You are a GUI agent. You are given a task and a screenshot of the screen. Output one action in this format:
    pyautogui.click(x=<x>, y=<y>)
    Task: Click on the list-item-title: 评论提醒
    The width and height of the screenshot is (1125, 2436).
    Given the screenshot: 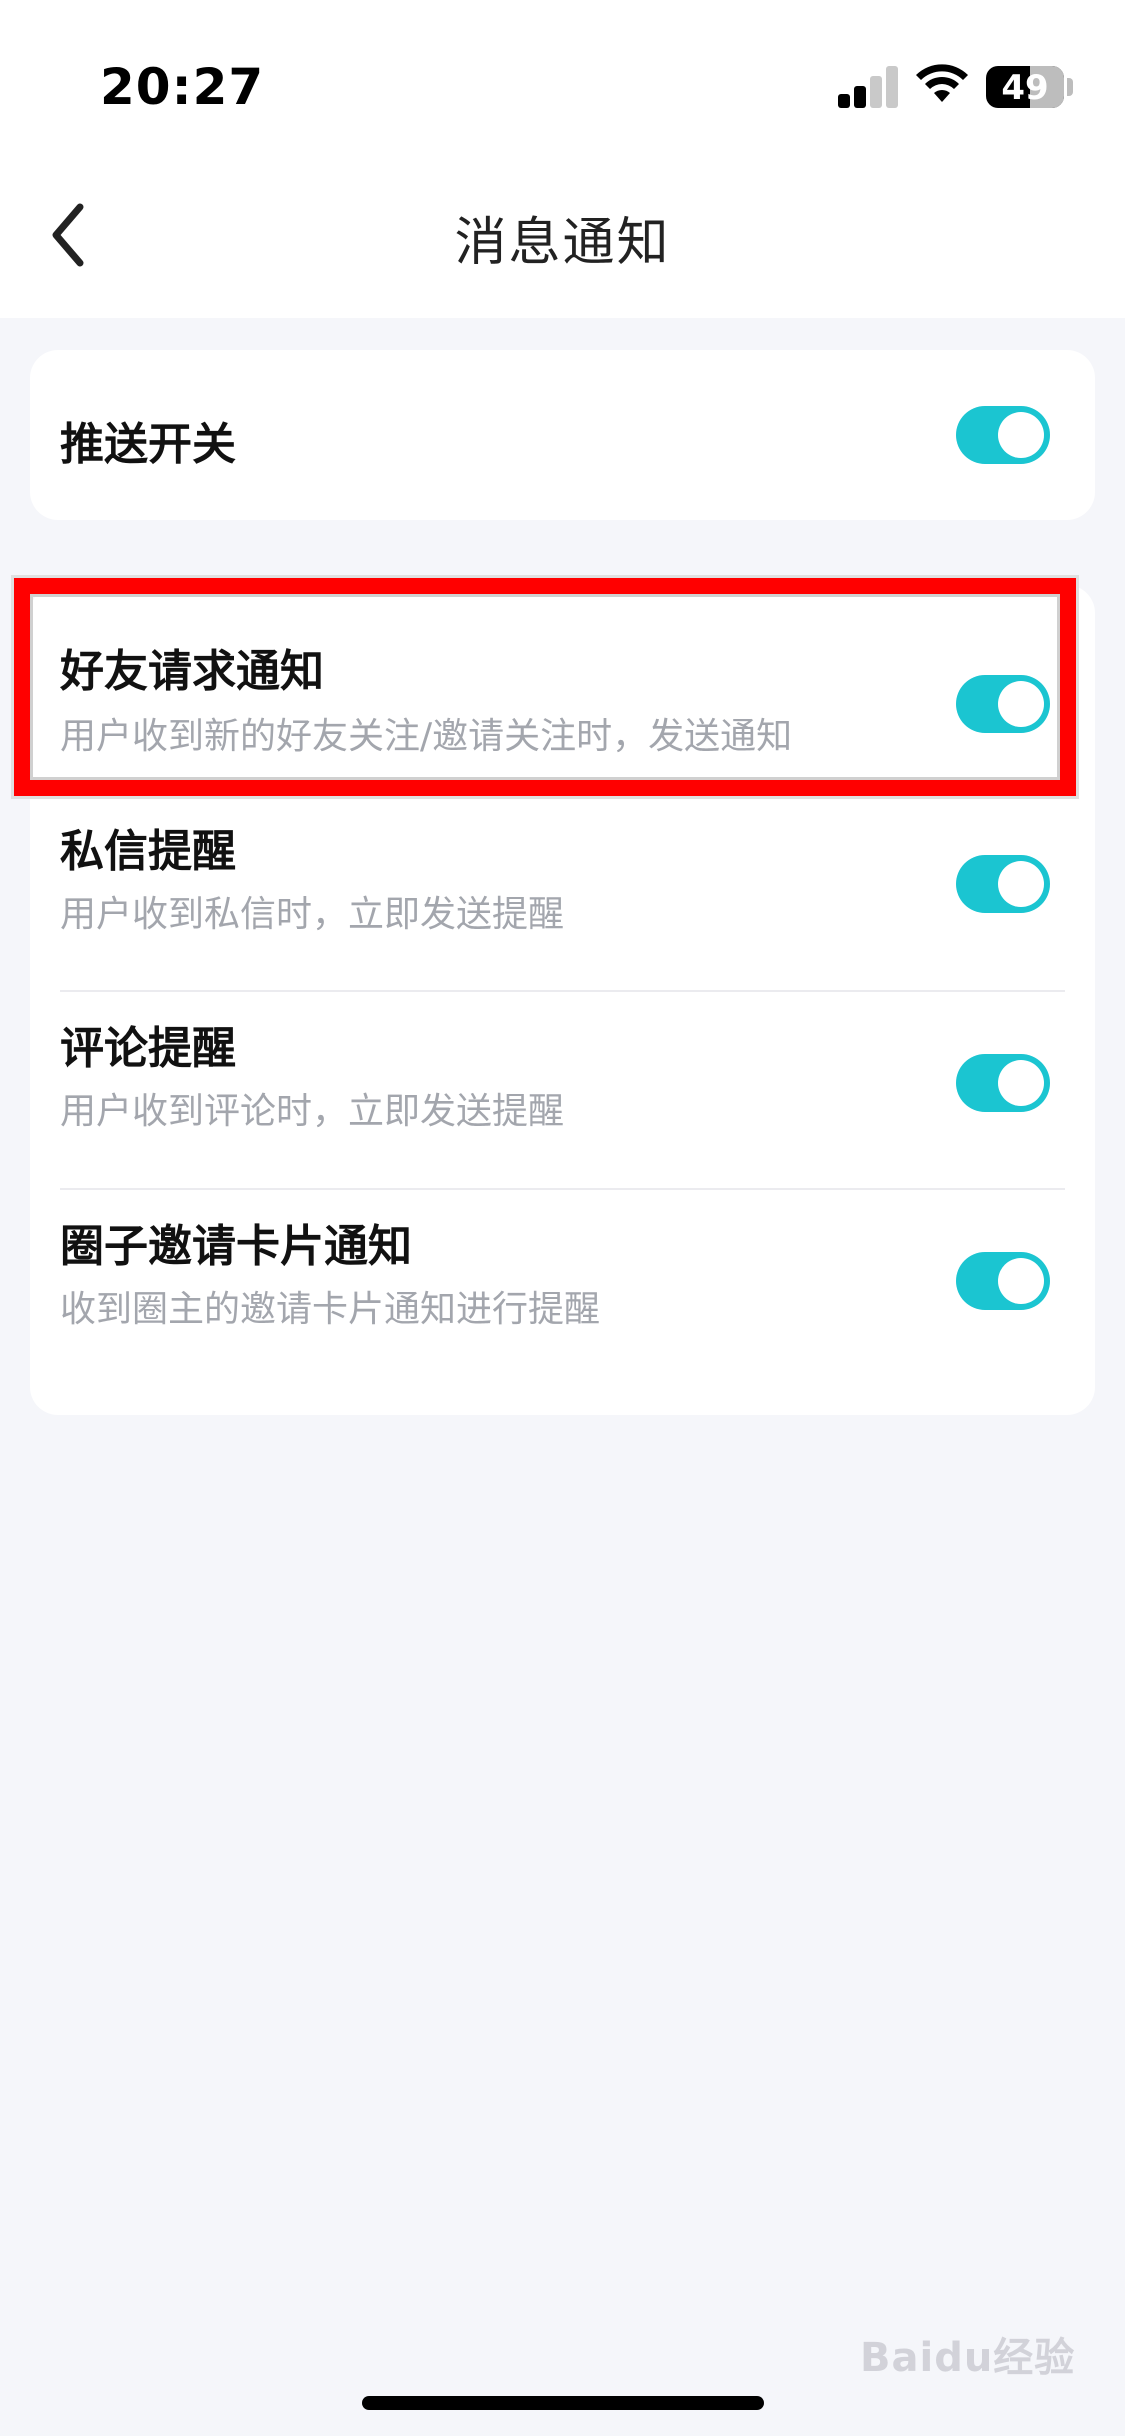 What is the action you would take?
    pyautogui.click(x=148, y=1048)
    